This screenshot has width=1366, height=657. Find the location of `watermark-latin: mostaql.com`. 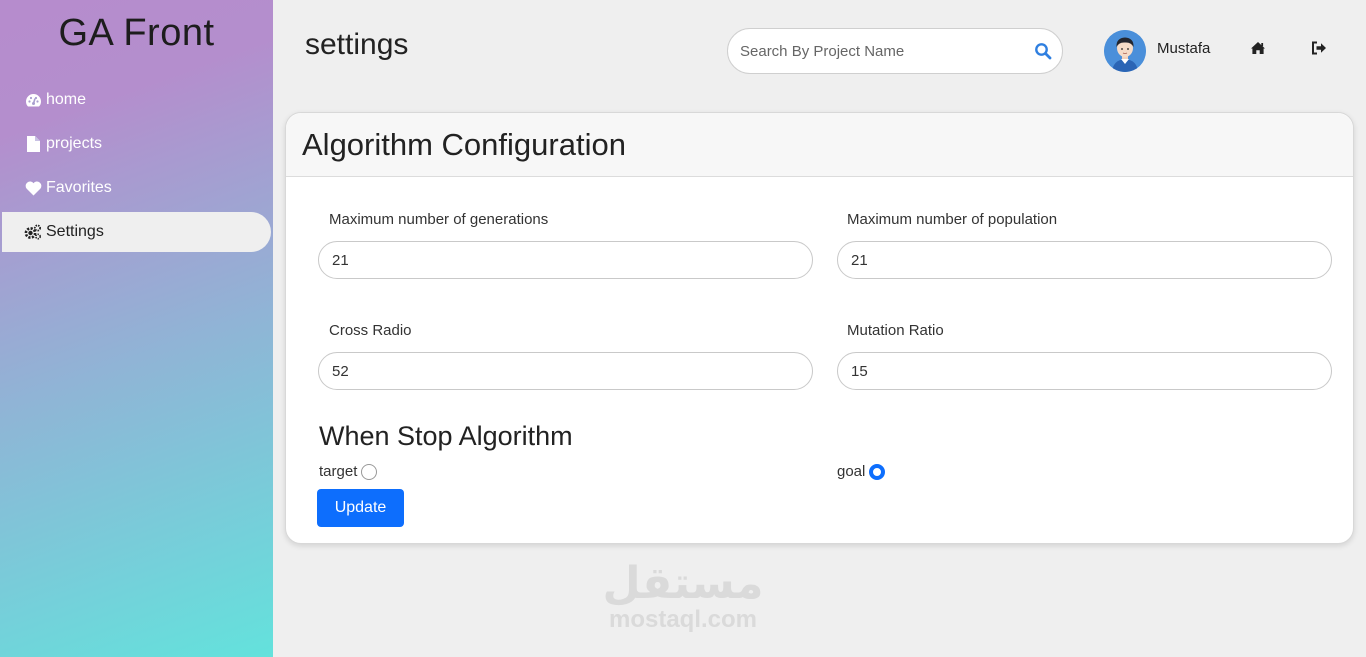

watermark-latin: mostaql.com is located at coordinates (683, 620).